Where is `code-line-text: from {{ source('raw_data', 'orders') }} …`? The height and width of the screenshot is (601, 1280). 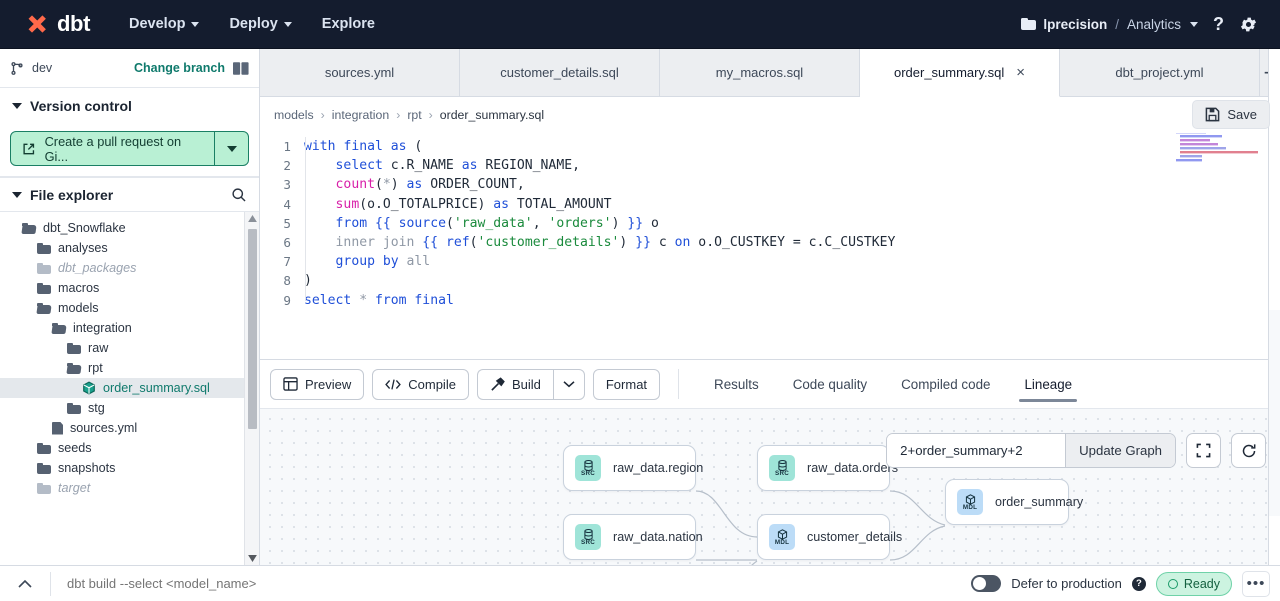 code-line-text: from {{ source('raw_data', 'orders') }} … is located at coordinates (481, 223).